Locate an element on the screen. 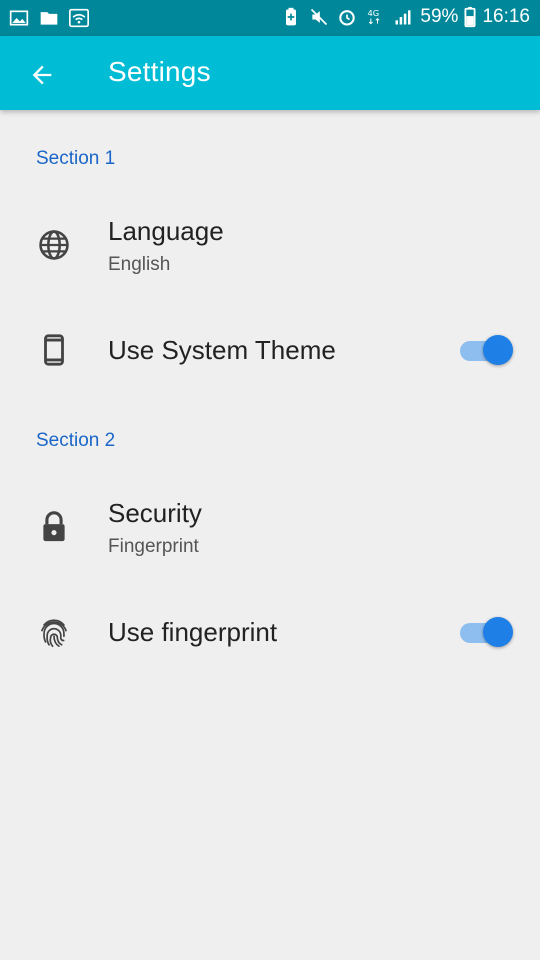 The image size is (540, 960). status-right-icons: 4G 59% 16:16 is located at coordinates (405, 17).